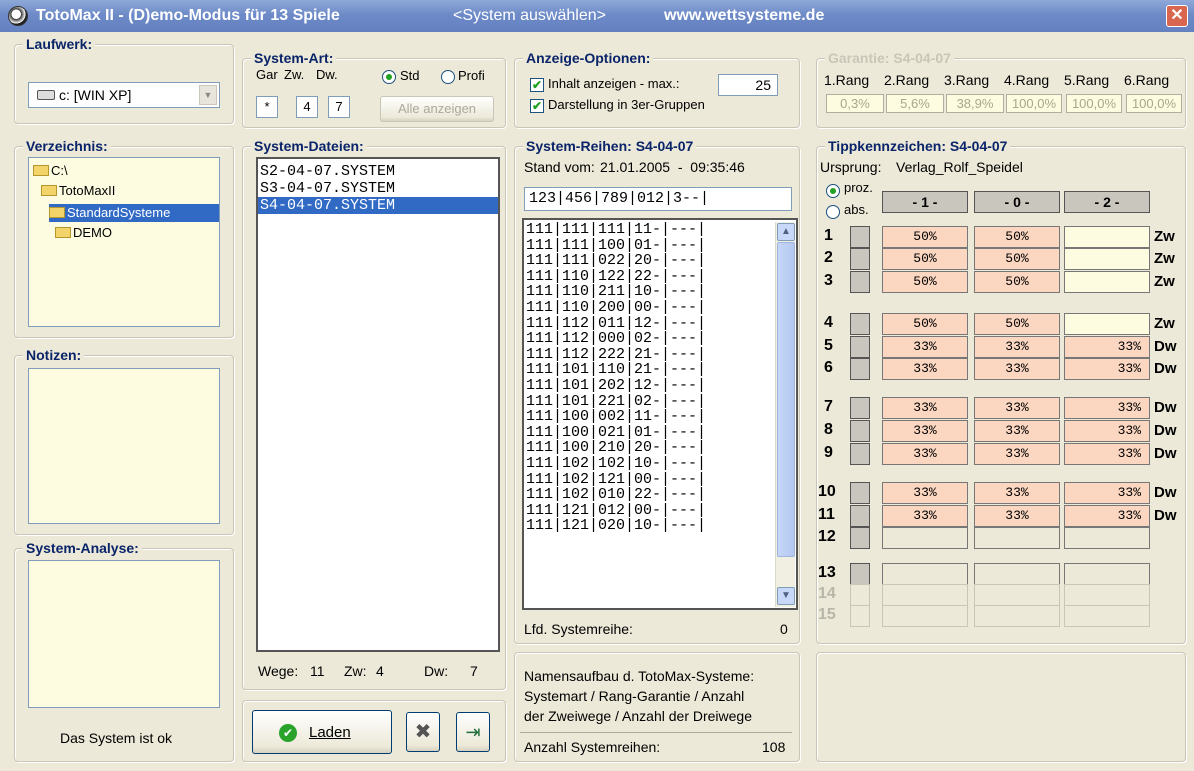 The height and width of the screenshot is (771, 1194). What do you see at coordinates (650, 370) in the screenshot?
I see `system-row: 111|101|110|21-|---|` at bounding box center [650, 370].